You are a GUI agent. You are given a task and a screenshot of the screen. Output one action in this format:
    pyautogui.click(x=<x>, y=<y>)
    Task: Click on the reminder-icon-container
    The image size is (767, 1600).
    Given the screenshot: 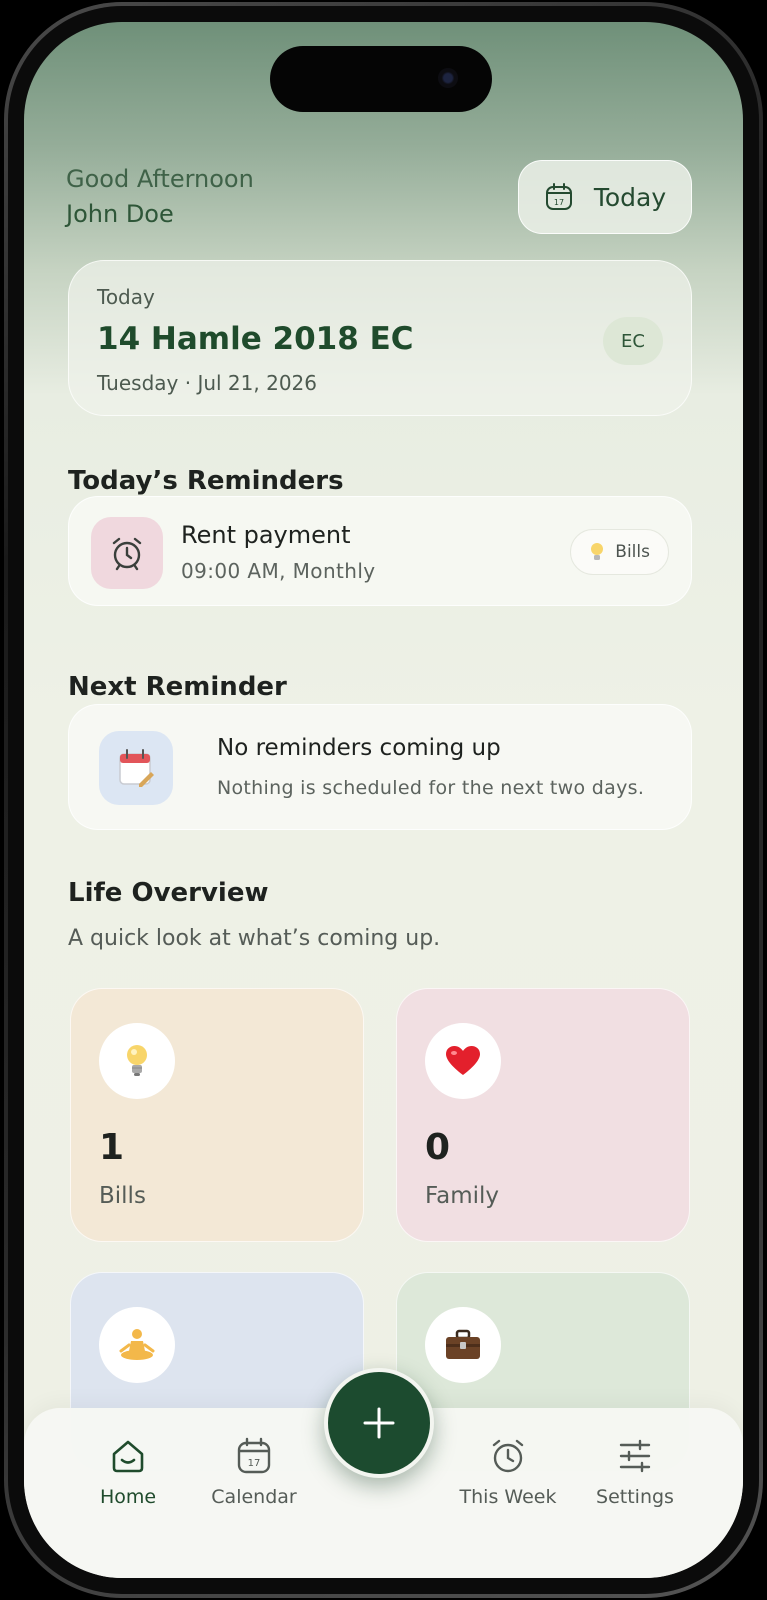 What is the action you would take?
    pyautogui.click(x=127, y=553)
    